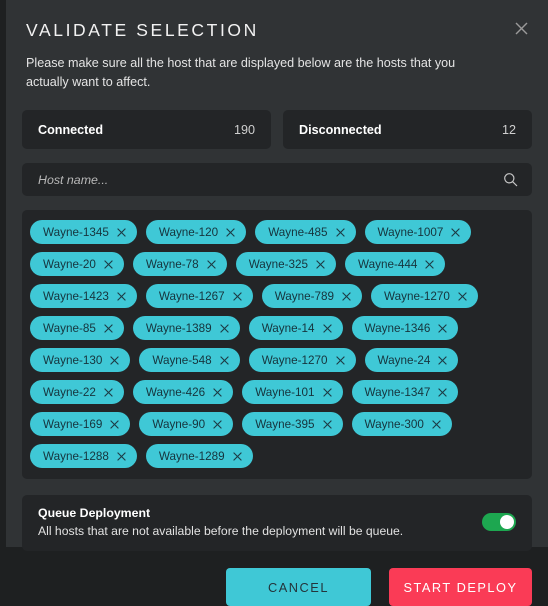 The height and width of the screenshot is (606, 548). I want to click on host-chip: Wayne-169, so click(80, 424).